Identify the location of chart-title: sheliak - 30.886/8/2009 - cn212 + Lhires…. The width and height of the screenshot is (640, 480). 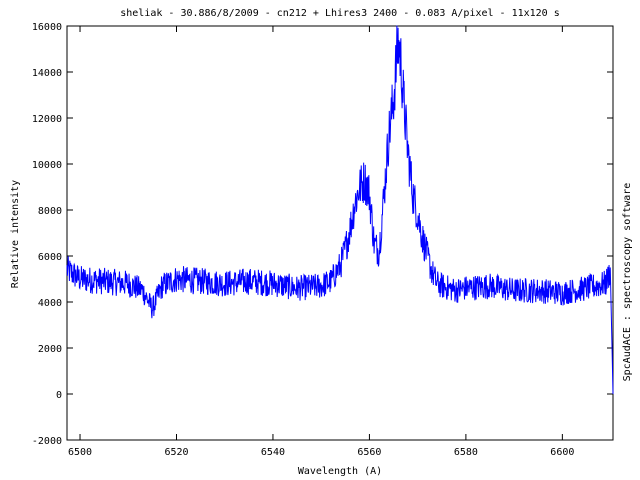
(340, 13).